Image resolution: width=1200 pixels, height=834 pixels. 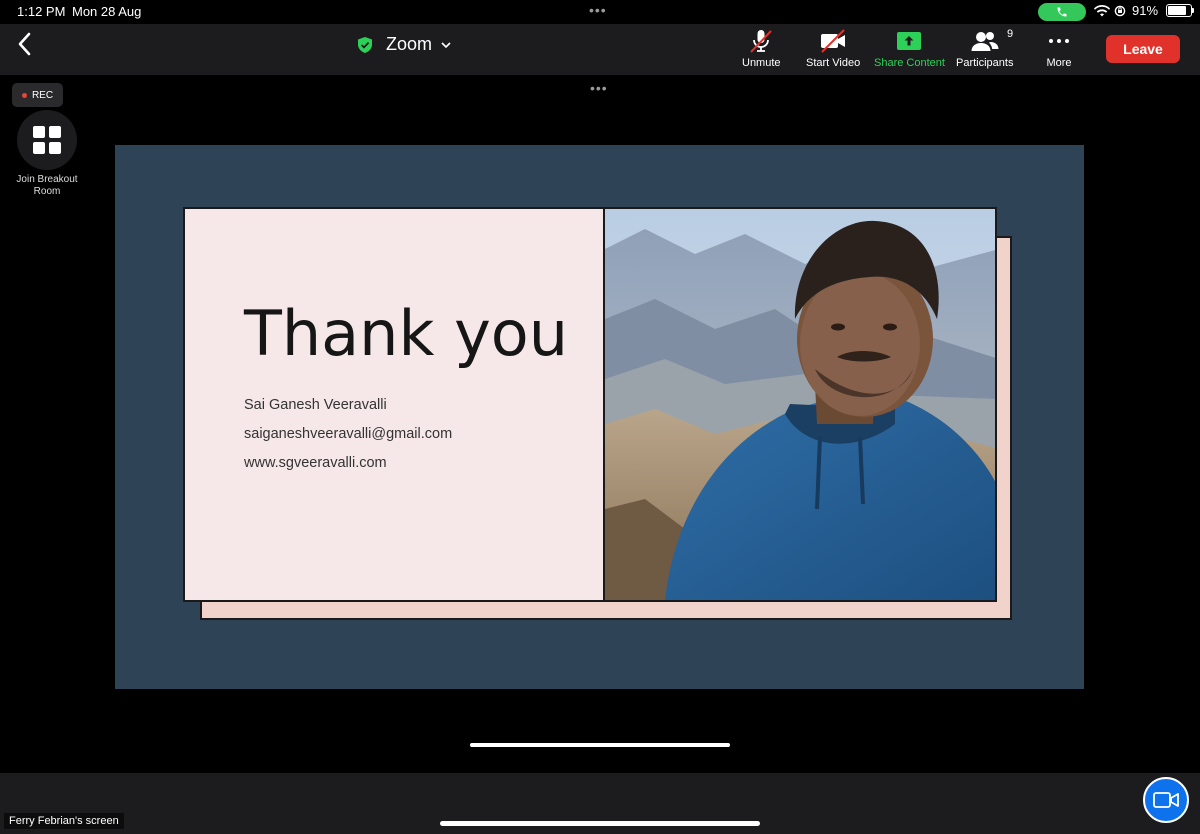 What do you see at coordinates (107, 11) in the screenshot?
I see `status-date: Mon 28 Aug` at bounding box center [107, 11].